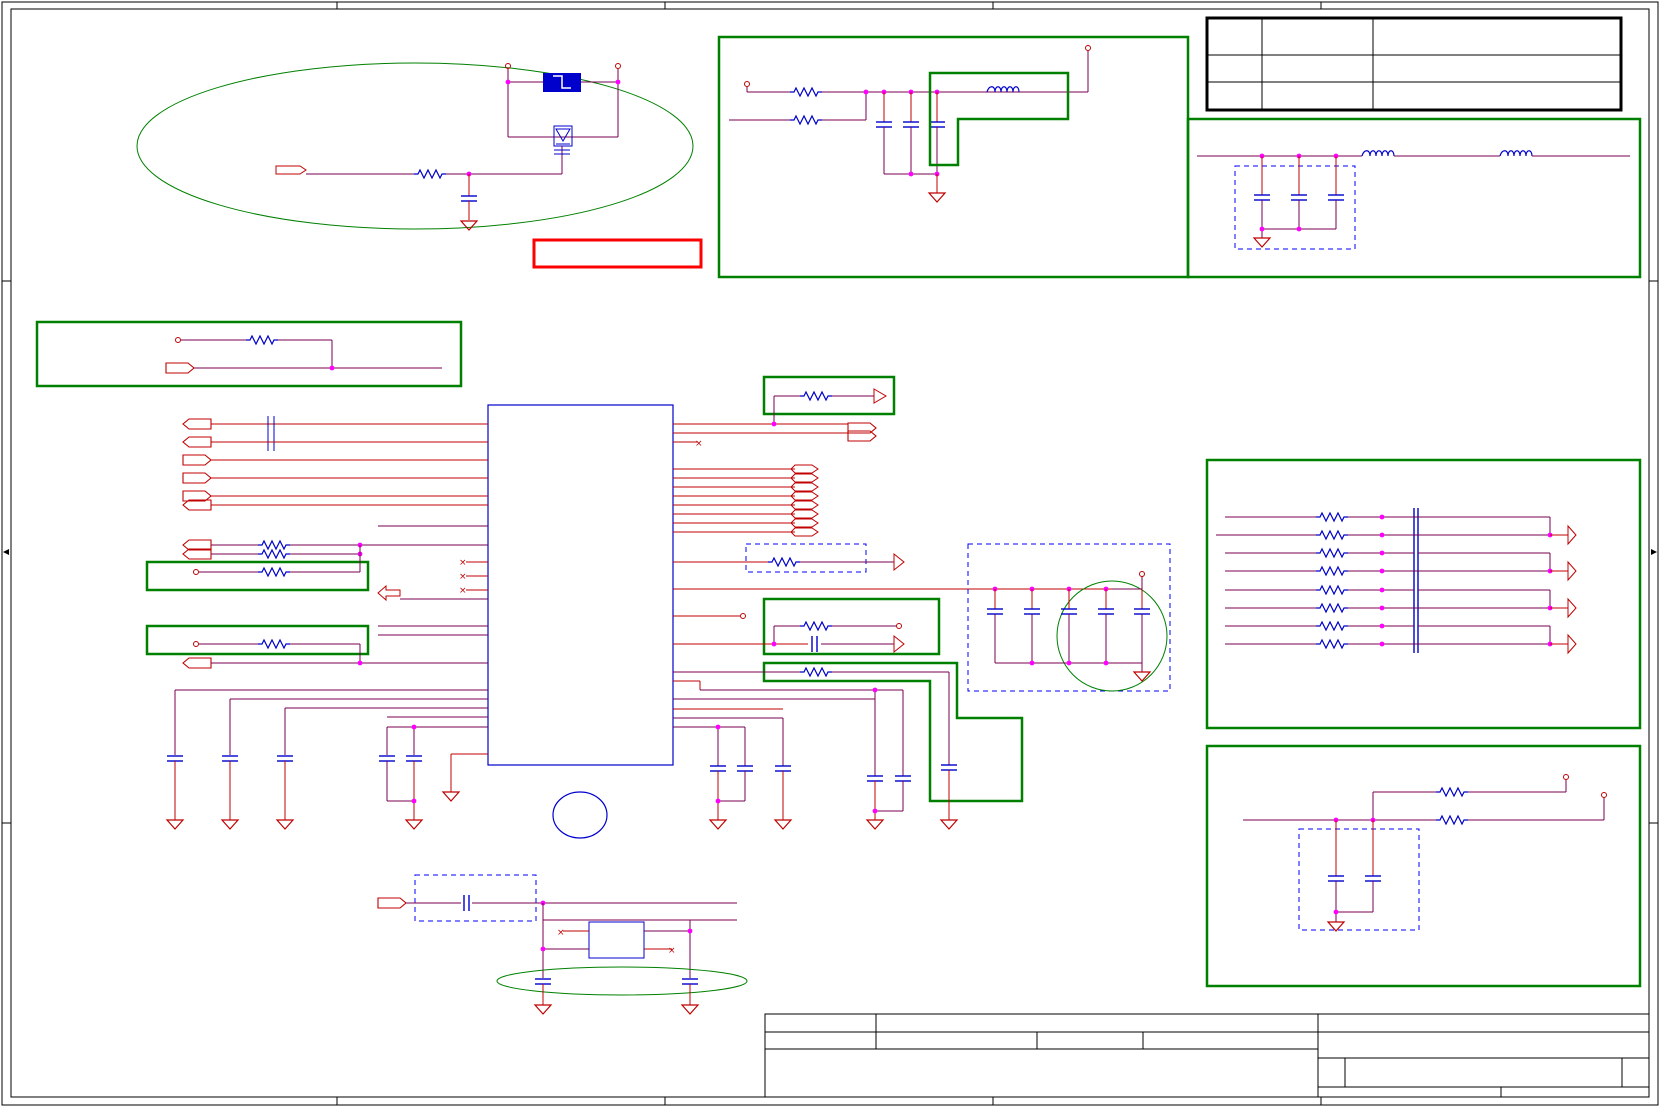  Describe the element at coordinates (1414, 198) in the screenshot. I see `output-filter-block` at that location.